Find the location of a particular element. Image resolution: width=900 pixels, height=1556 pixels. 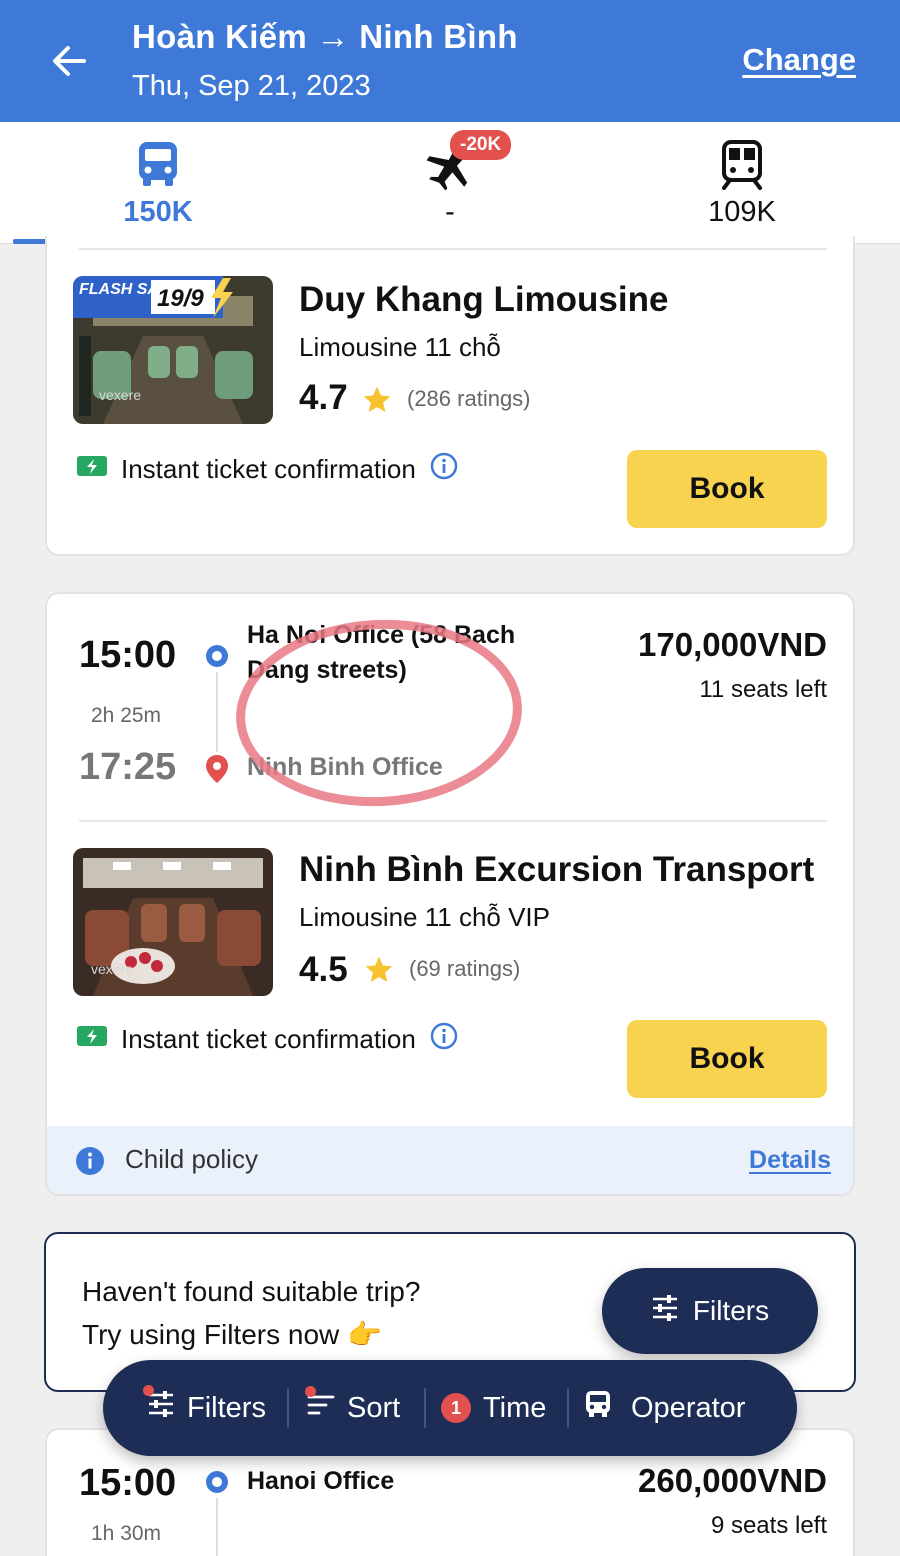

tab-plane-price: - is located at coordinates (450, 212).